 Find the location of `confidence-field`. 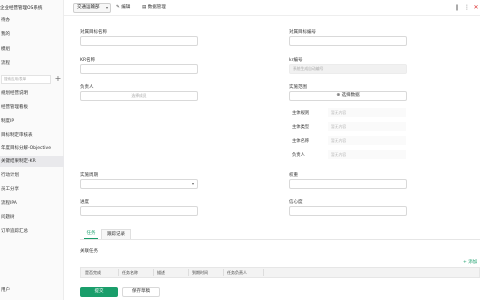

confidence-field is located at coordinates (348, 211).